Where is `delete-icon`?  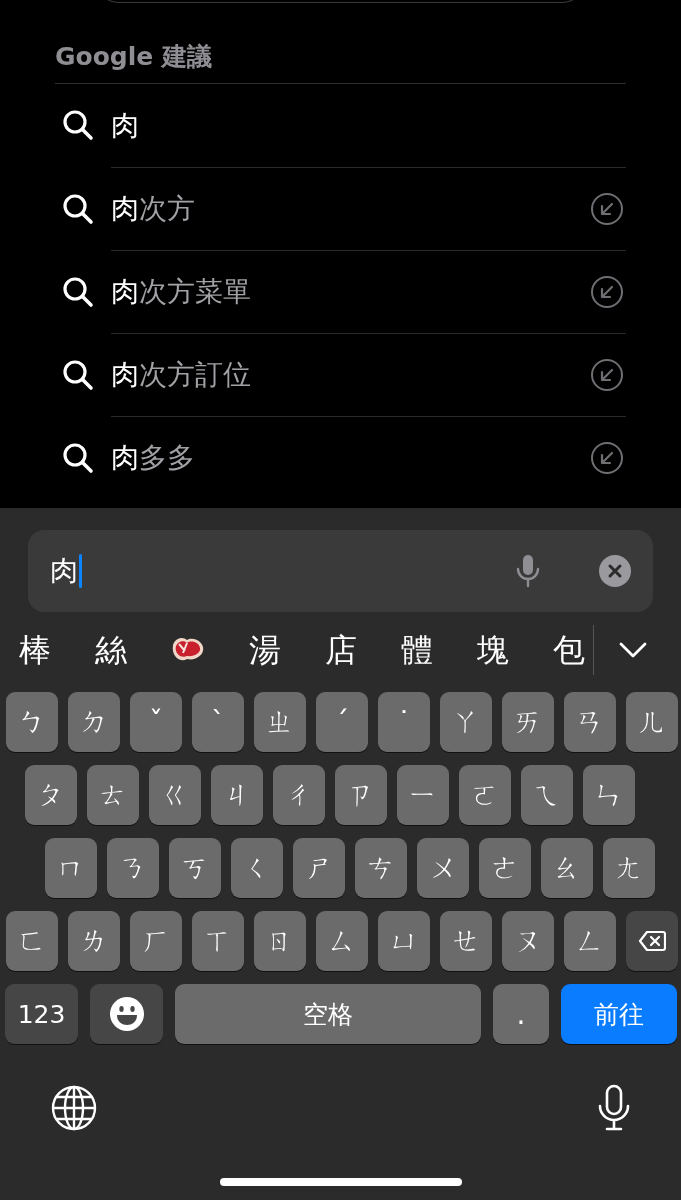 delete-icon is located at coordinates (652, 941).